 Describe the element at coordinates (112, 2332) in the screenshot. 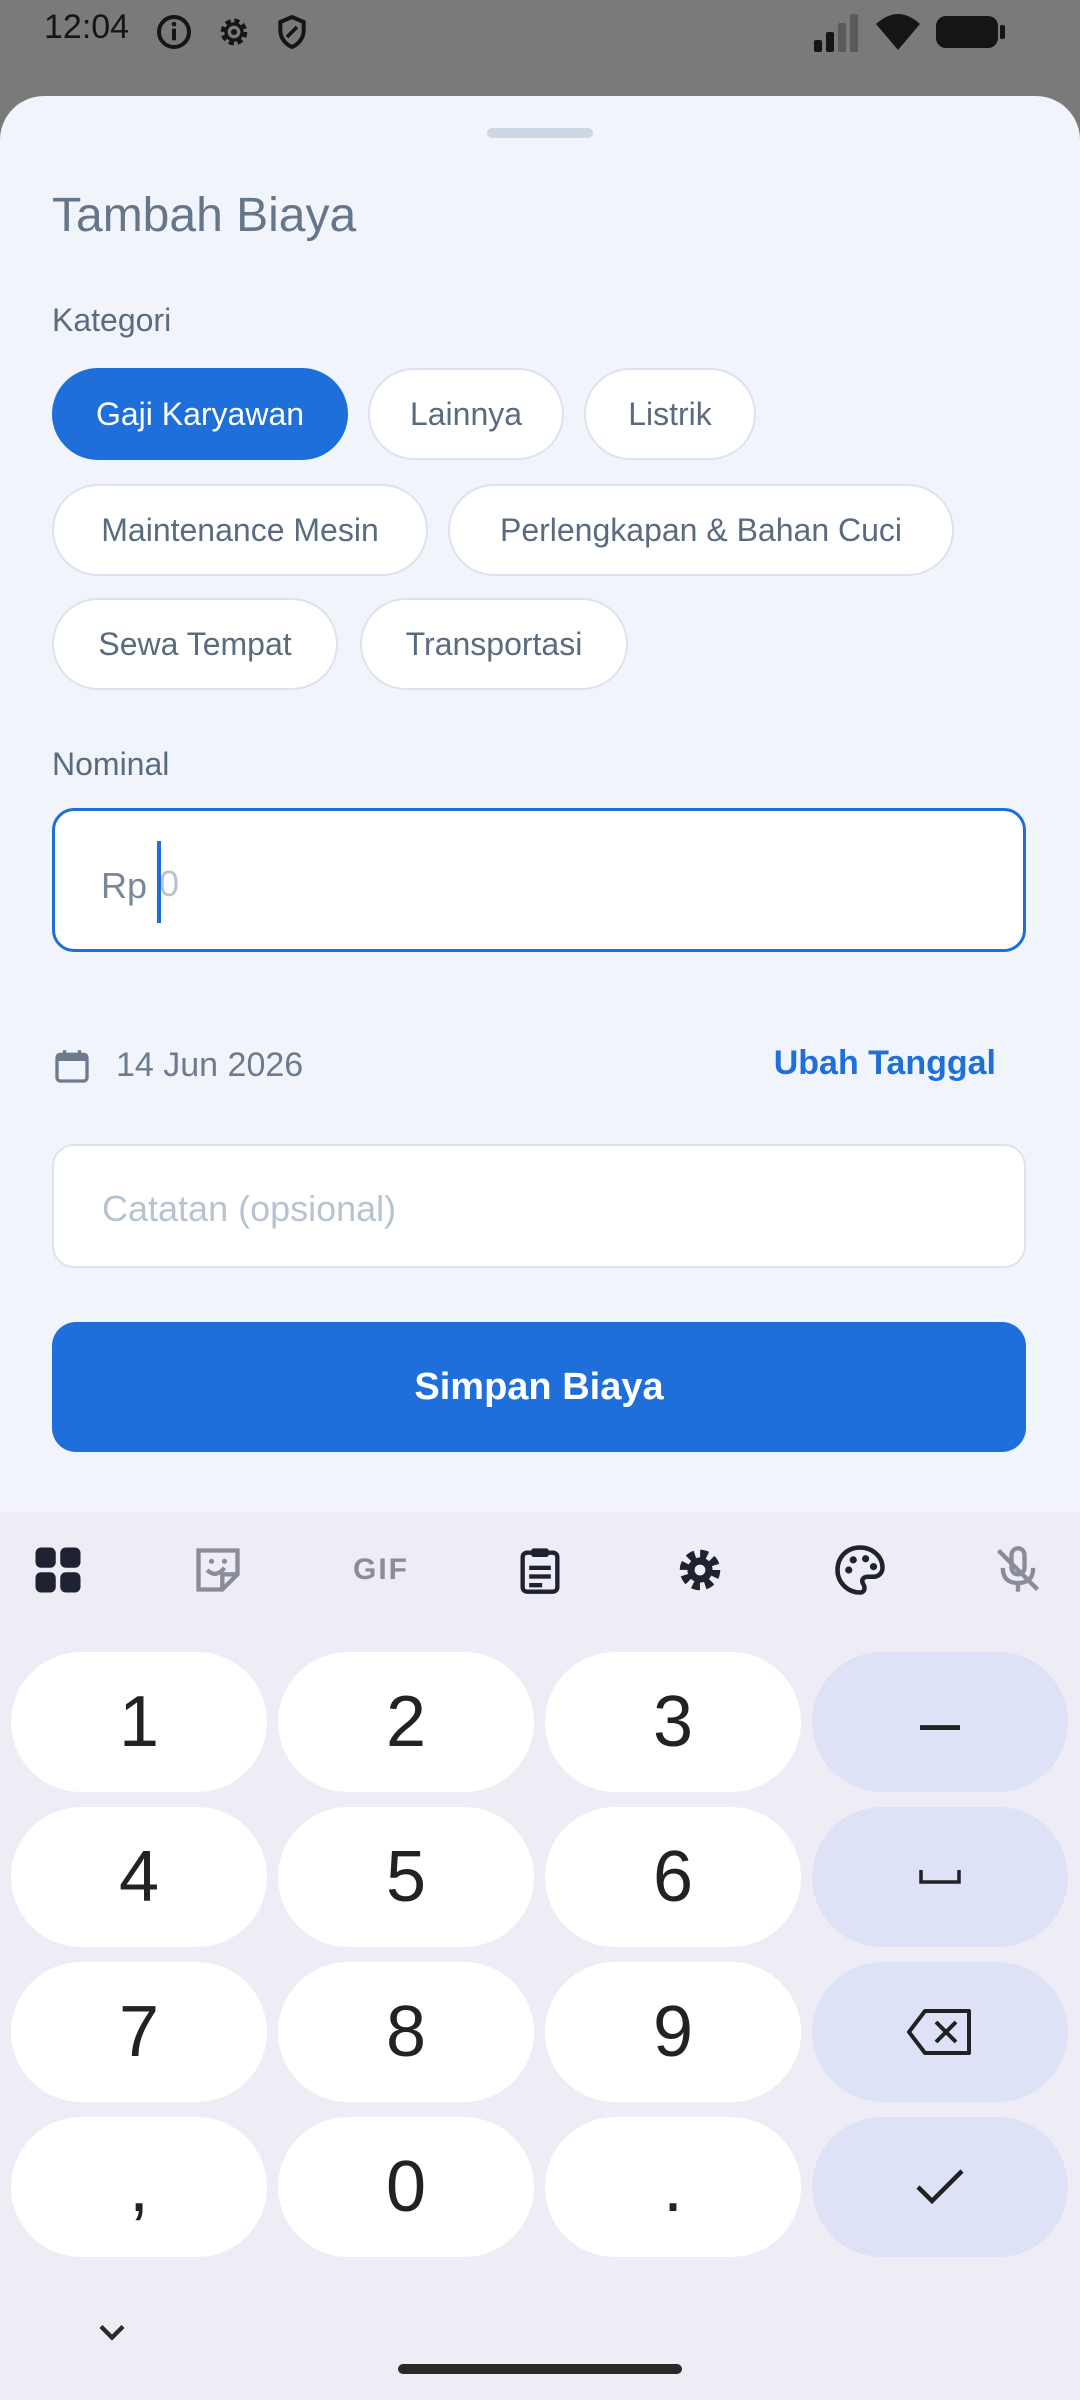

I see `chevron-down-icon` at that location.